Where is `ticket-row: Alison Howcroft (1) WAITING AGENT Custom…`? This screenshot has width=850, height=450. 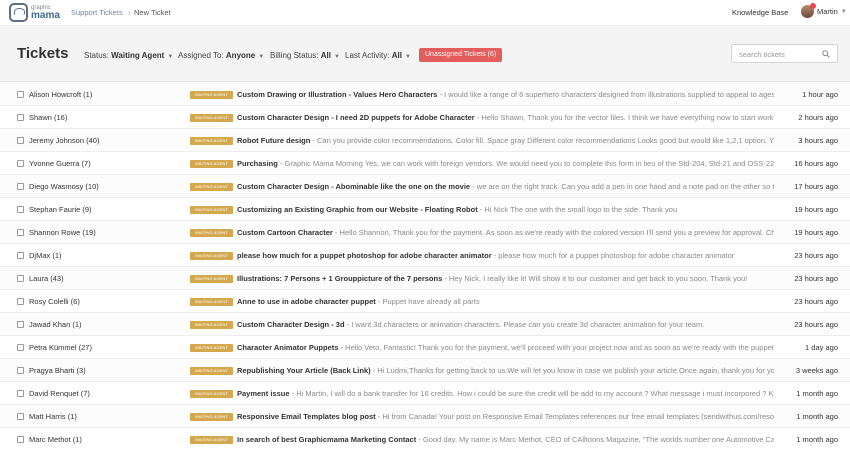 ticket-row: Alison Howcroft (1) WAITING AGENT Custom… is located at coordinates (425, 94).